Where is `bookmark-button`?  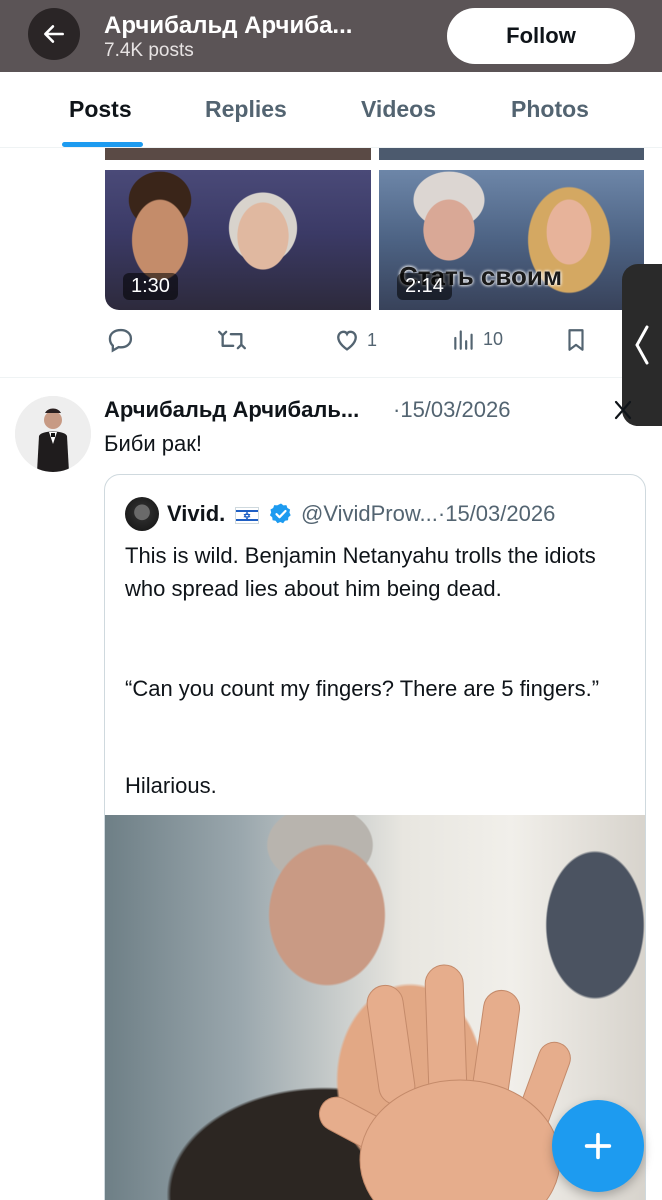
bookmark-button is located at coordinates (576, 340).